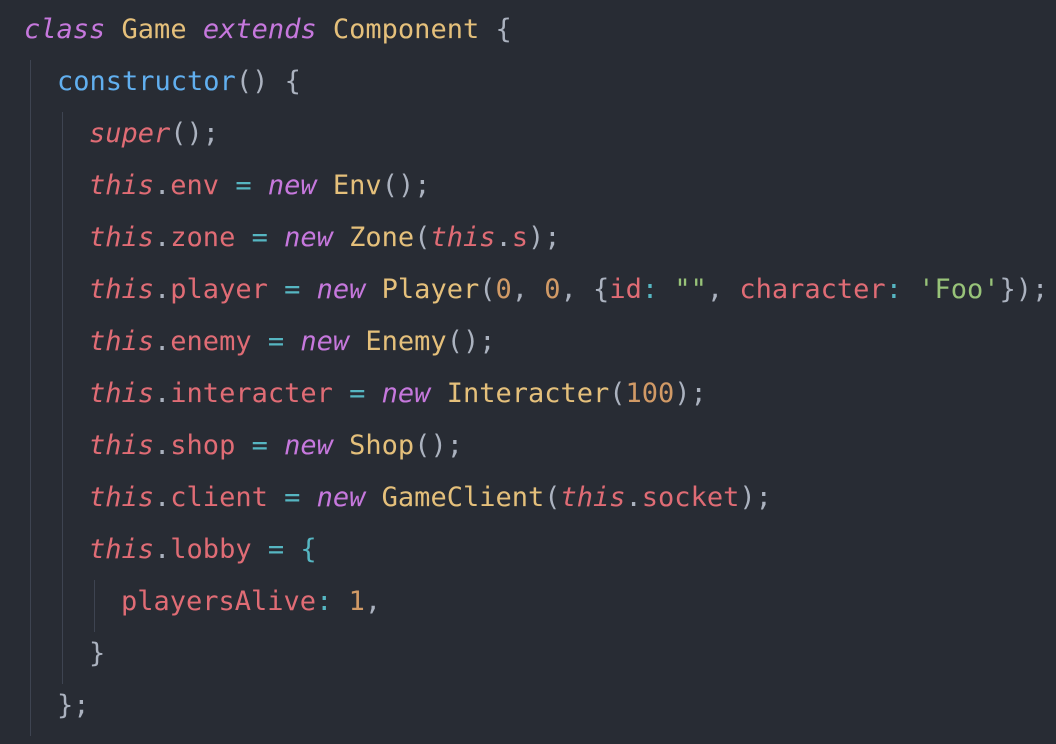  What do you see at coordinates (203, 237) in the screenshot?
I see `code-token: zone` at bounding box center [203, 237].